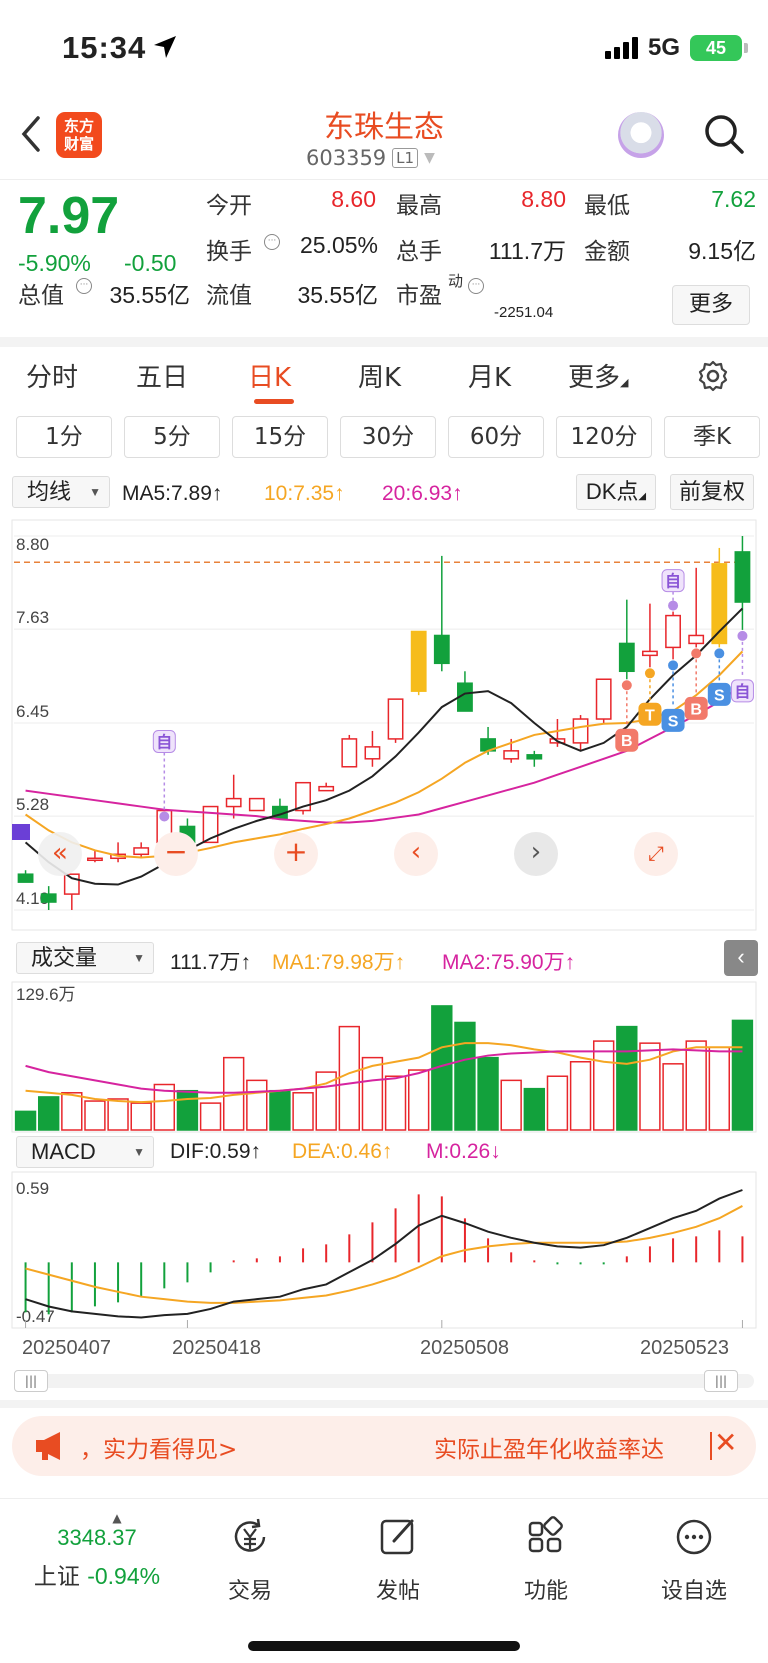 The height and width of the screenshot is (1663, 768). Describe the element at coordinates (176, 854) in the screenshot. I see `zoom-out-button: −` at that location.